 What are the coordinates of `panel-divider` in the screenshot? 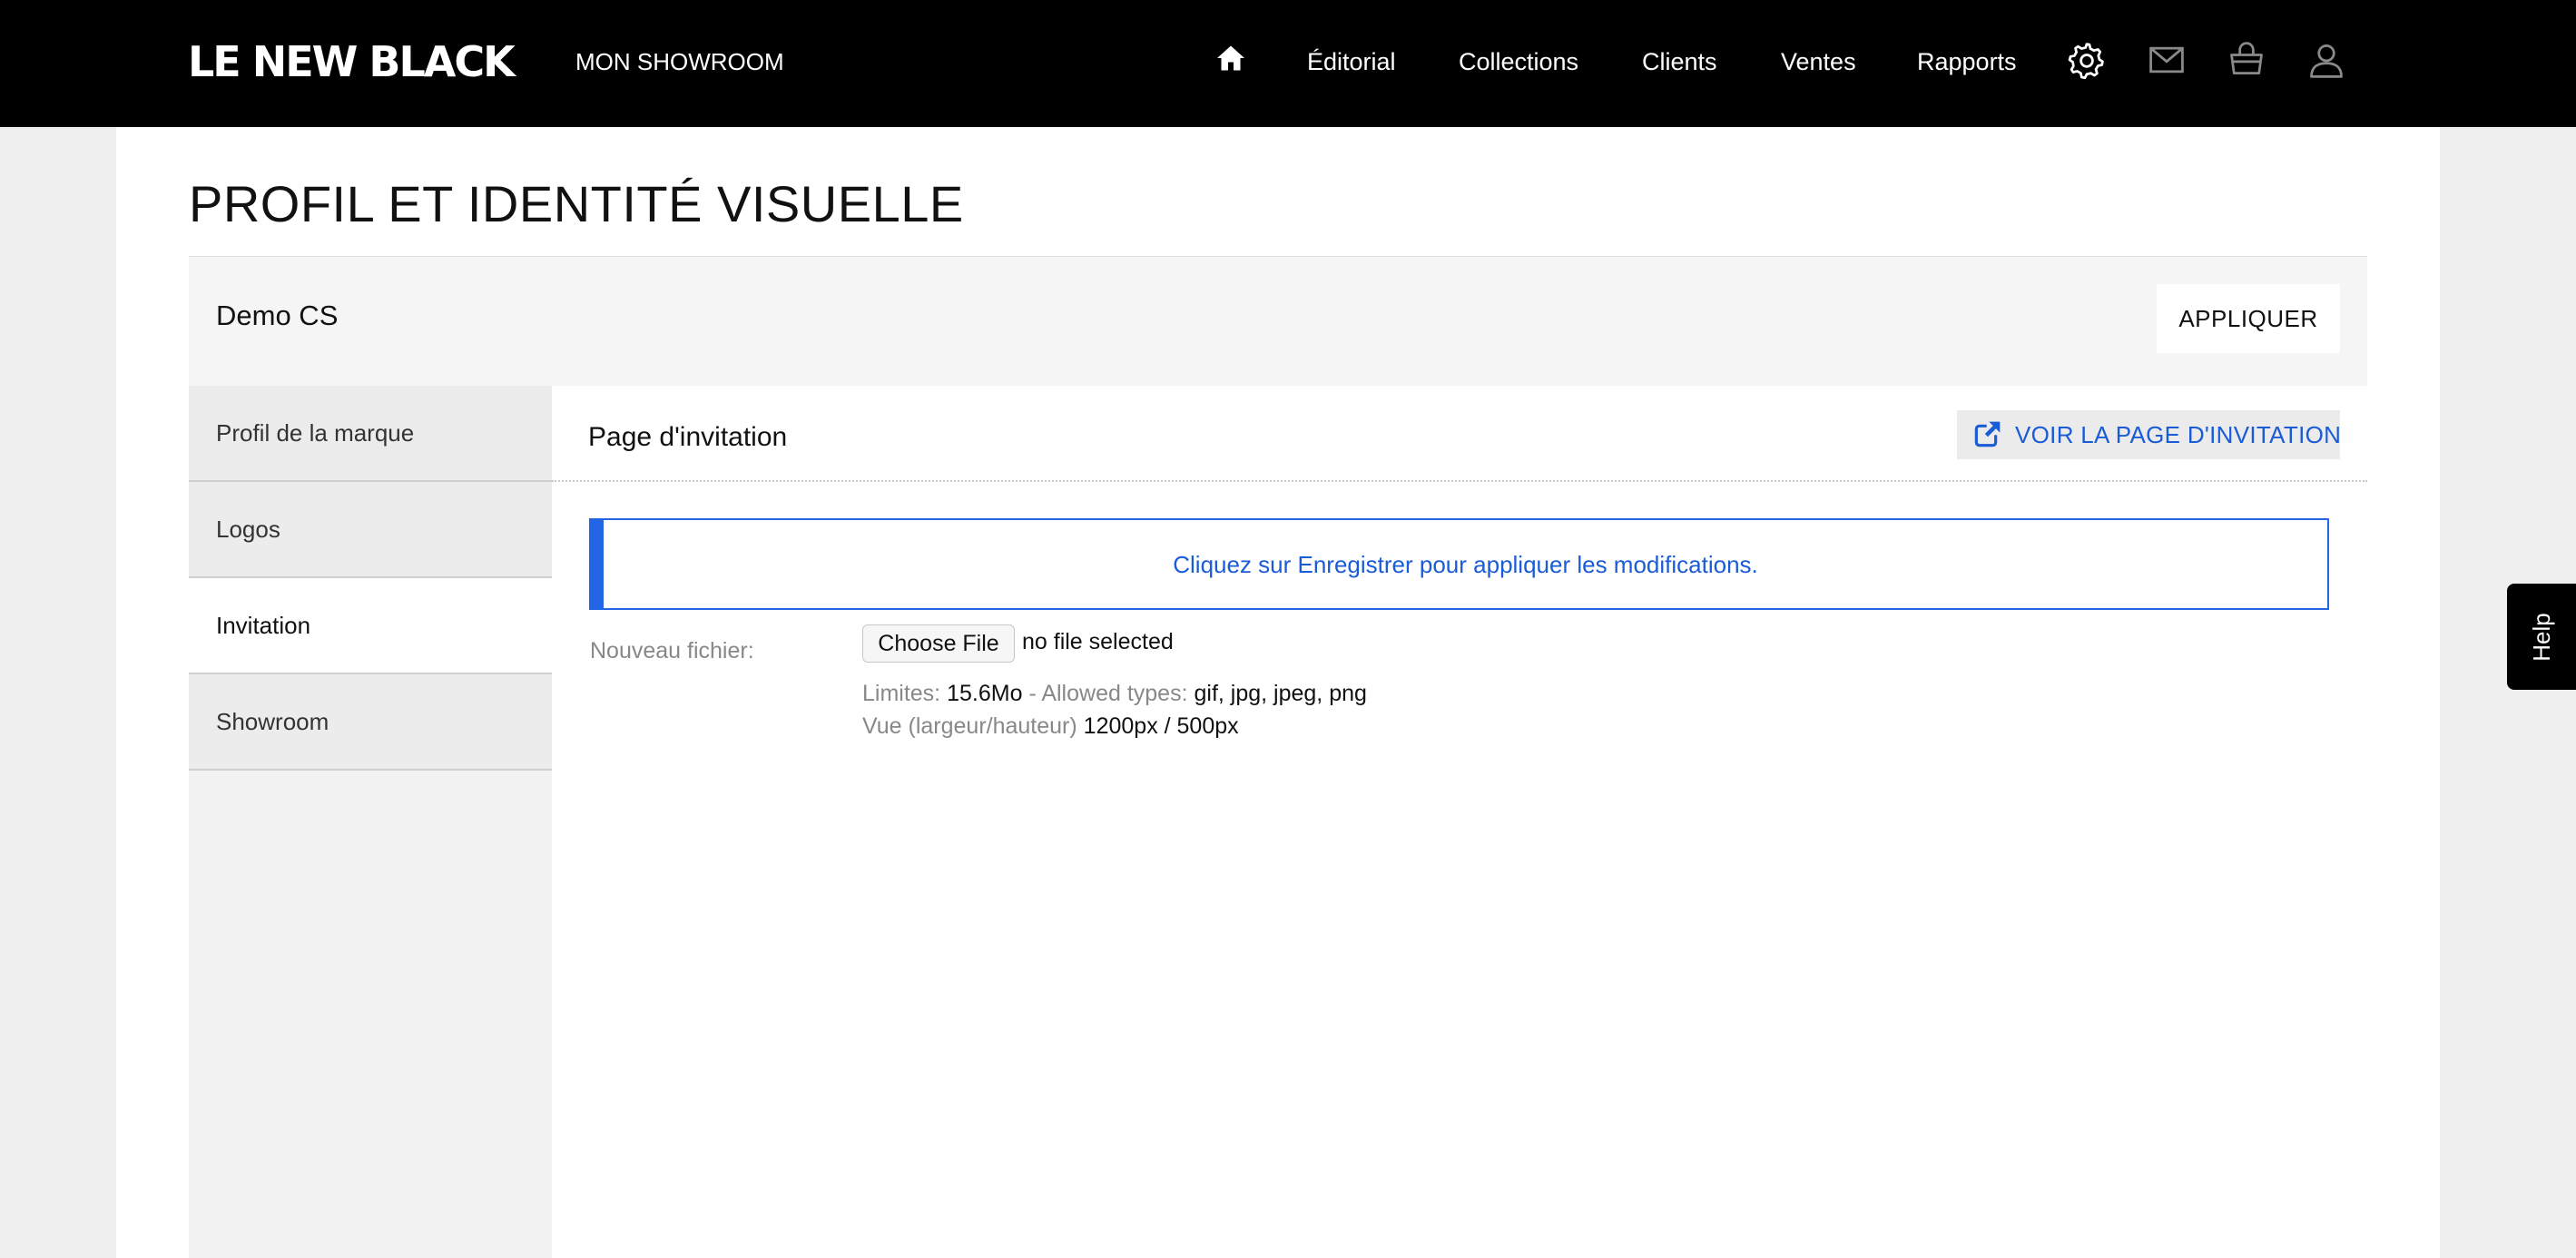 It's located at (1459, 481).